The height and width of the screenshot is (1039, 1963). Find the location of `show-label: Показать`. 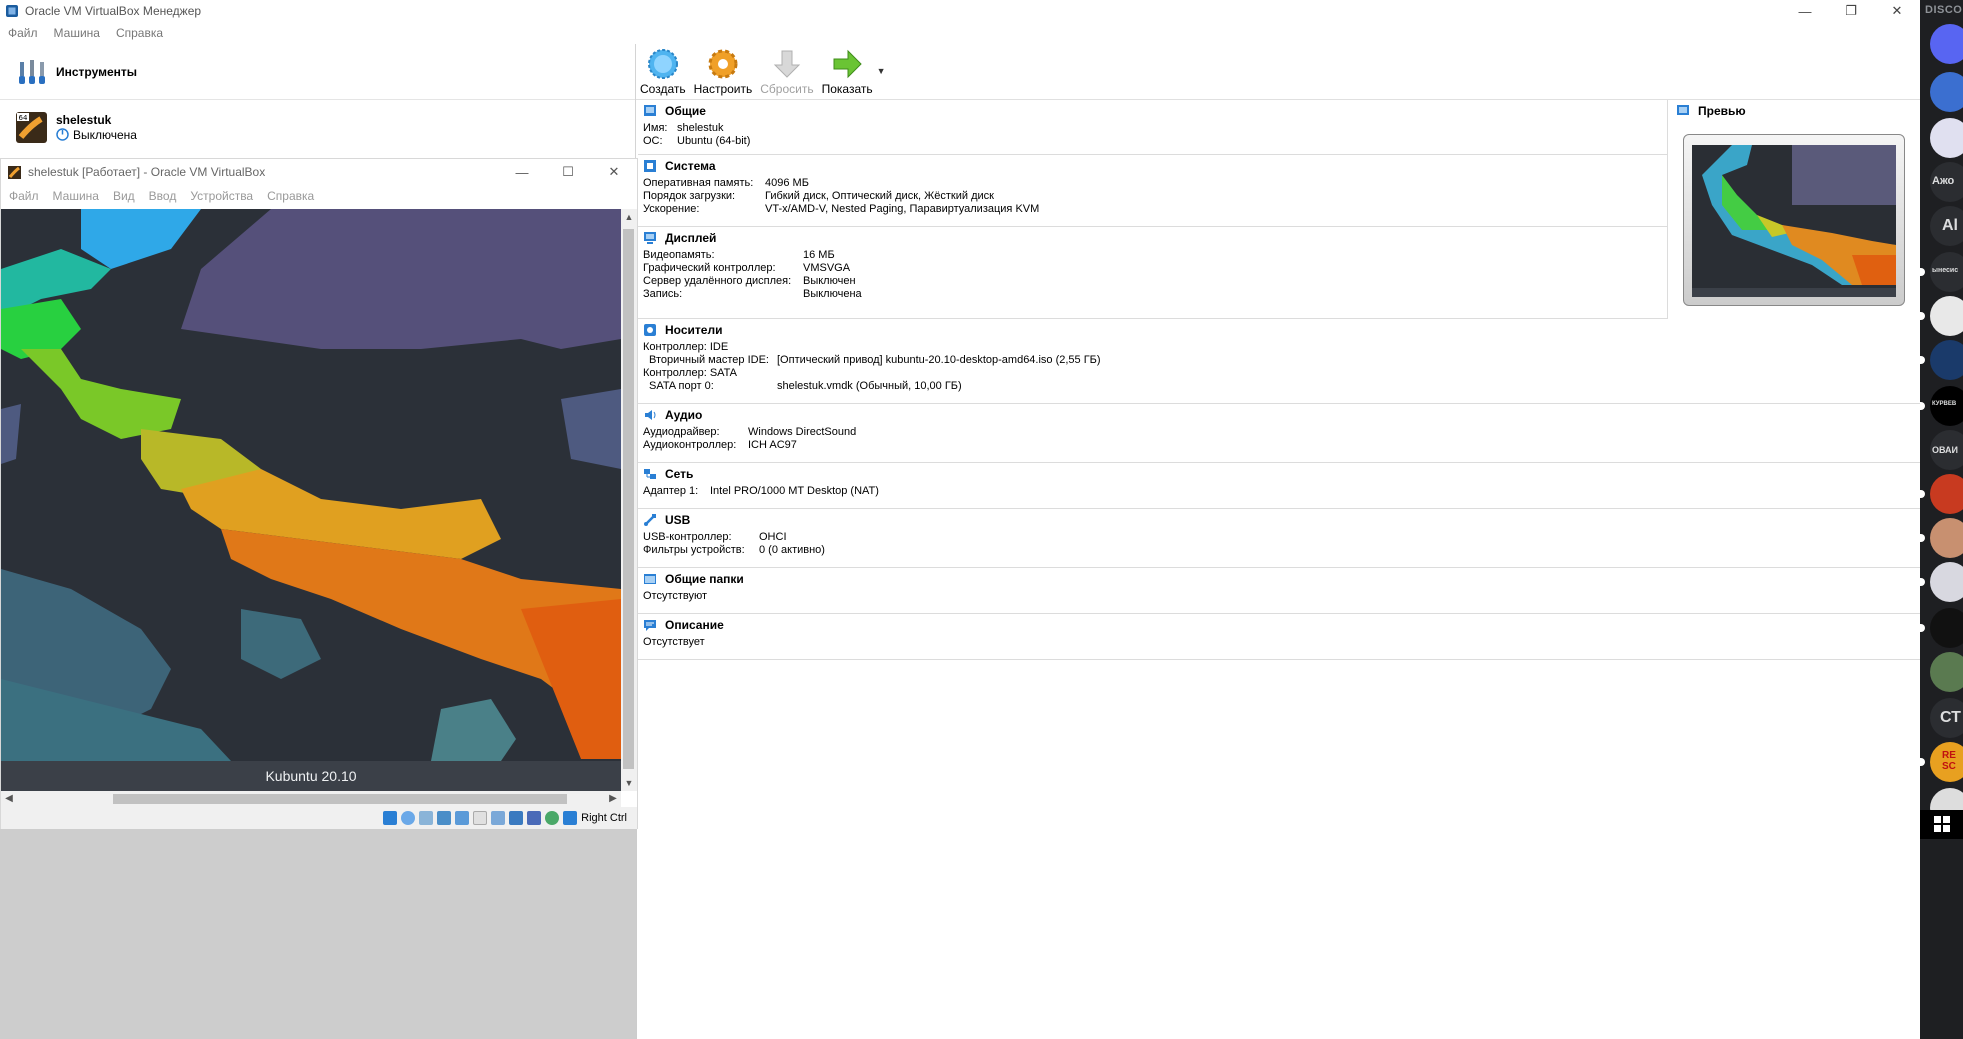

show-label: Показать is located at coordinates (847, 89).